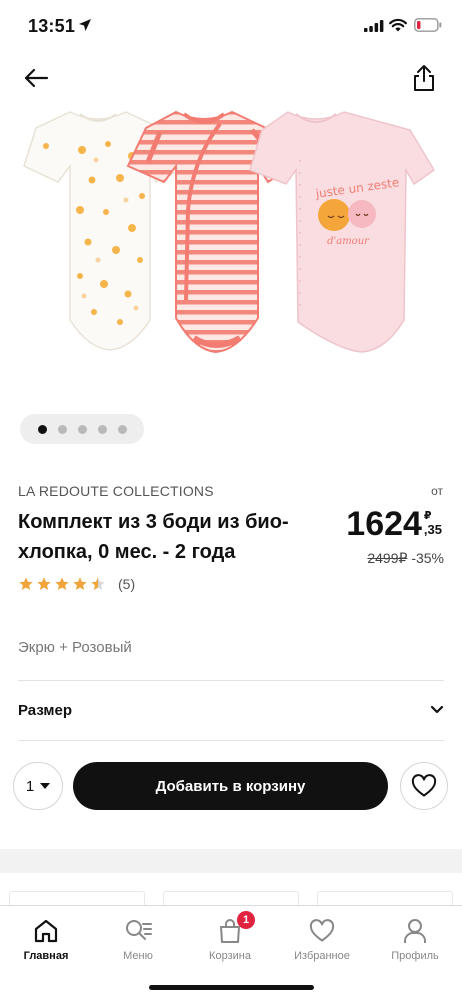 The width and height of the screenshot is (462, 1000). I want to click on star-half-icon, so click(98, 583).